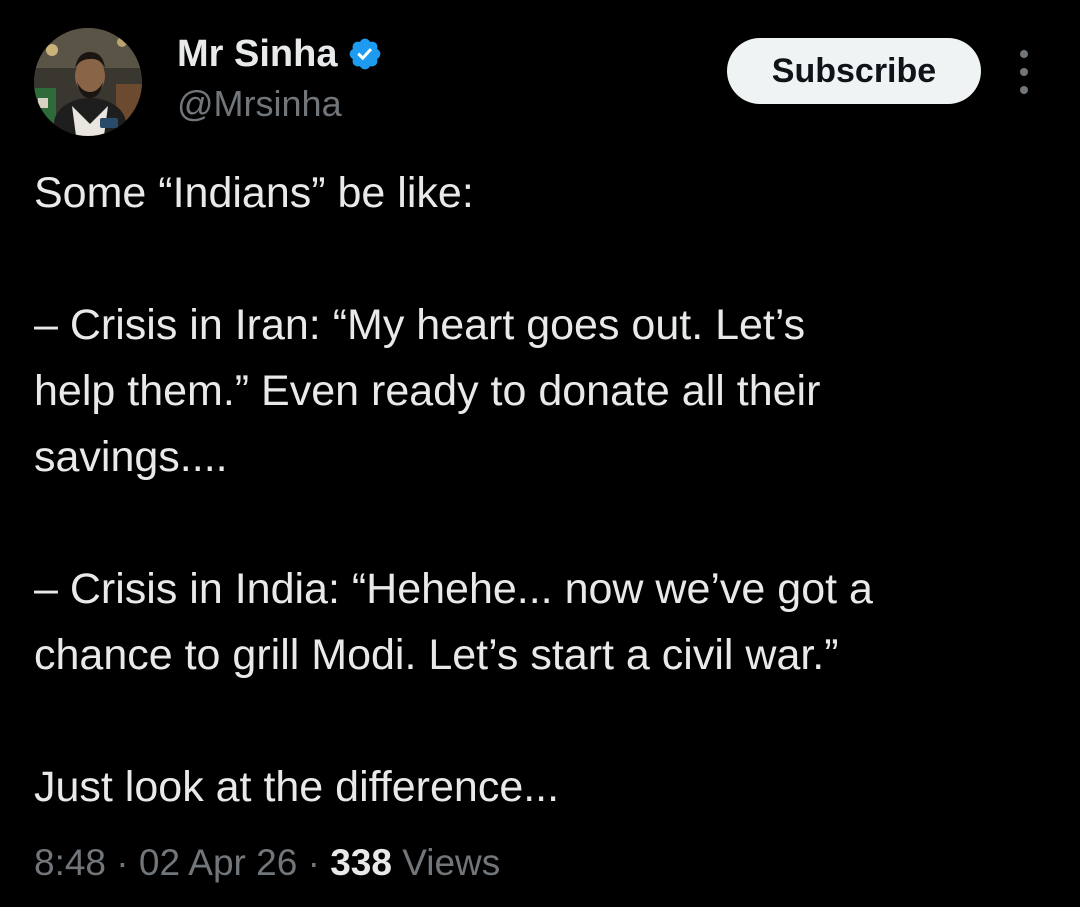 This screenshot has width=1080, height=907. I want to click on views-count: 338, so click(361, 862).